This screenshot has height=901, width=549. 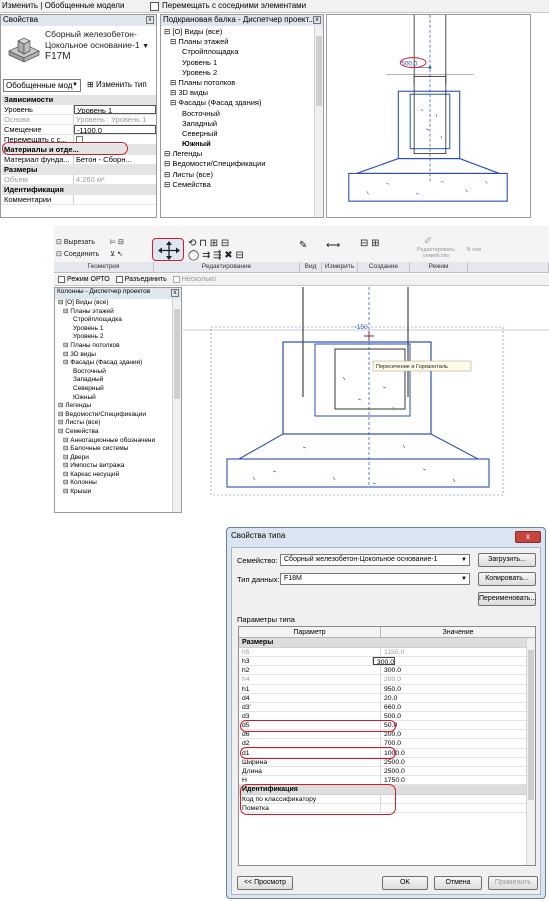 I want to click on tree-node: Восточный, so click(x=237, y=114).